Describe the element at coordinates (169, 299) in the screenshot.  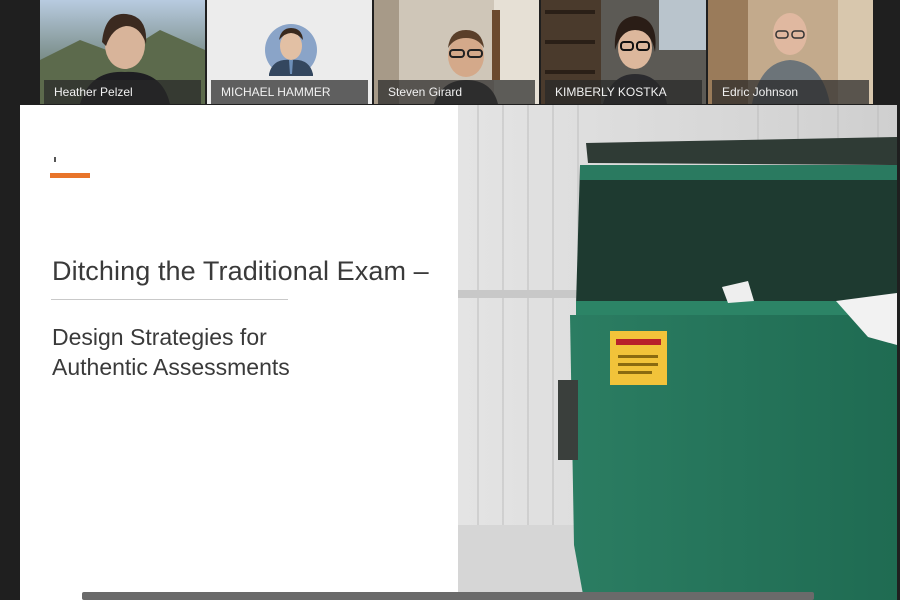
I see `slide-divider` at that location.